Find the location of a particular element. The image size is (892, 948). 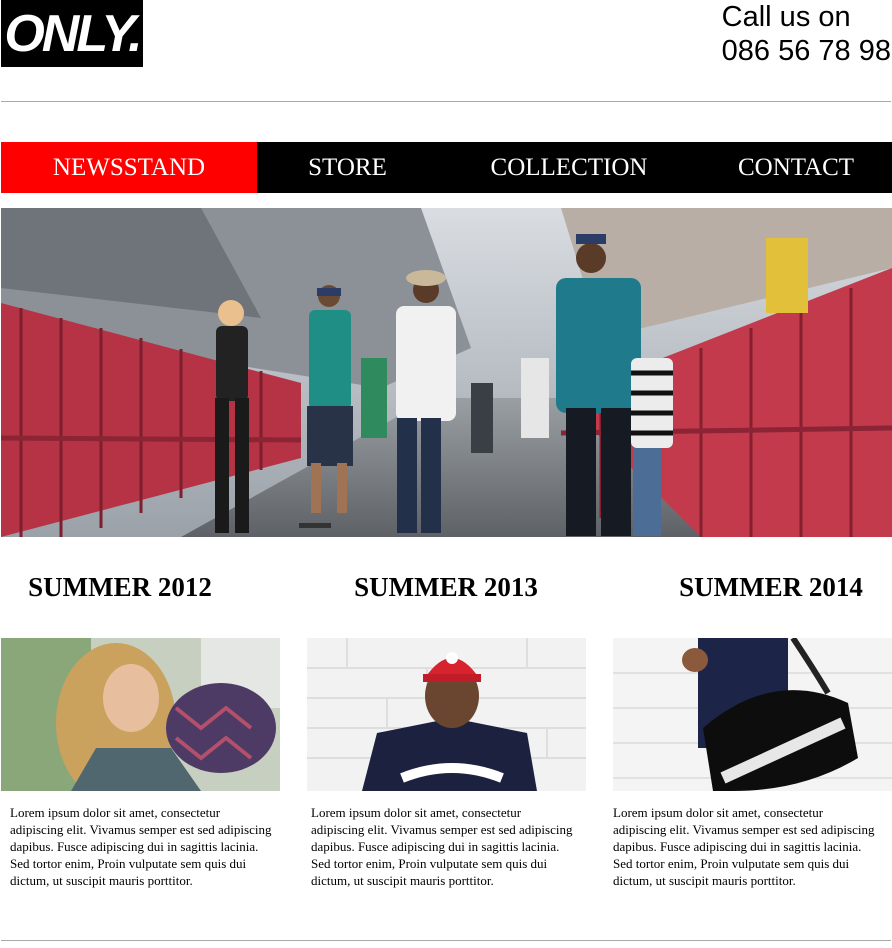

man-red-cap-photo is located at coordinates (446, 714).